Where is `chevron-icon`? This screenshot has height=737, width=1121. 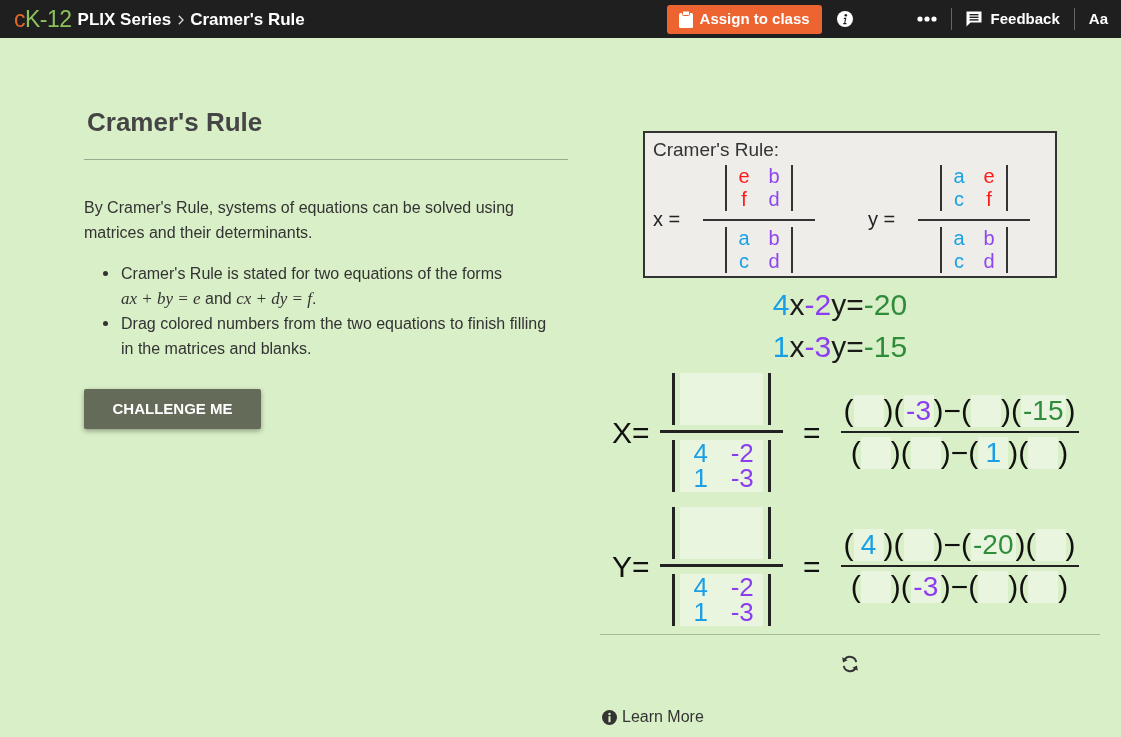 chevron-icon is located at coordinates (181, 20).